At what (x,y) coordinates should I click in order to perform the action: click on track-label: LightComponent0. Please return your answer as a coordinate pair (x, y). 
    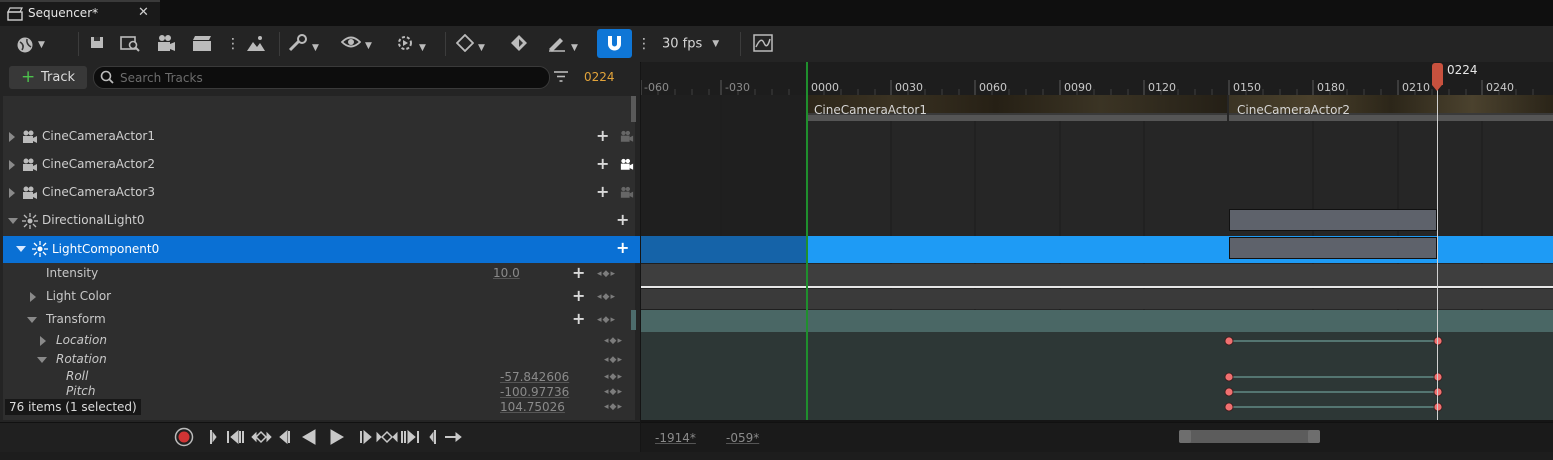
    Looking at the image, I should click on (106, 249).